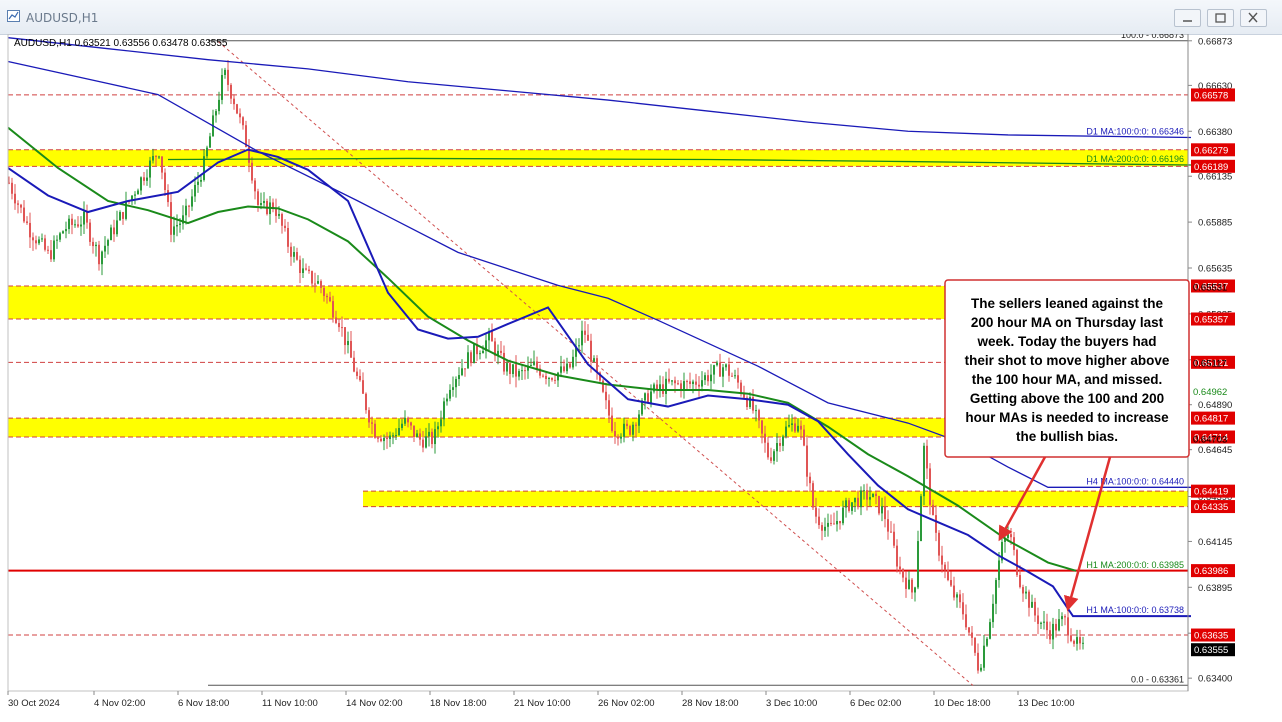  What do you see at coordinates (962, 703) in the screenshot?
I see `time-tick-label: 10 Dec 18:00` at bounding box center [962, 703].